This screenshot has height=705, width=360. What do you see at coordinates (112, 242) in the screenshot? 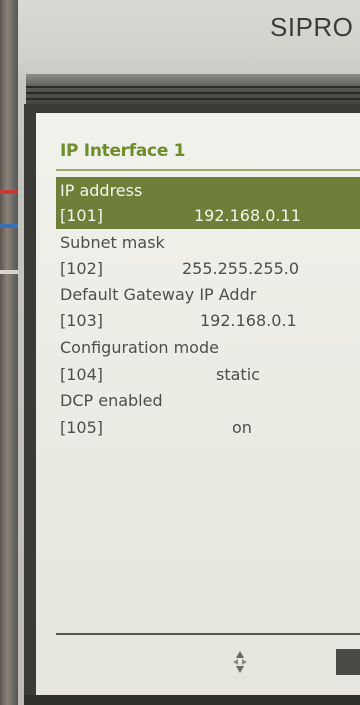
I see `param-name: Subnet mask` at bounding box center [112, 242].